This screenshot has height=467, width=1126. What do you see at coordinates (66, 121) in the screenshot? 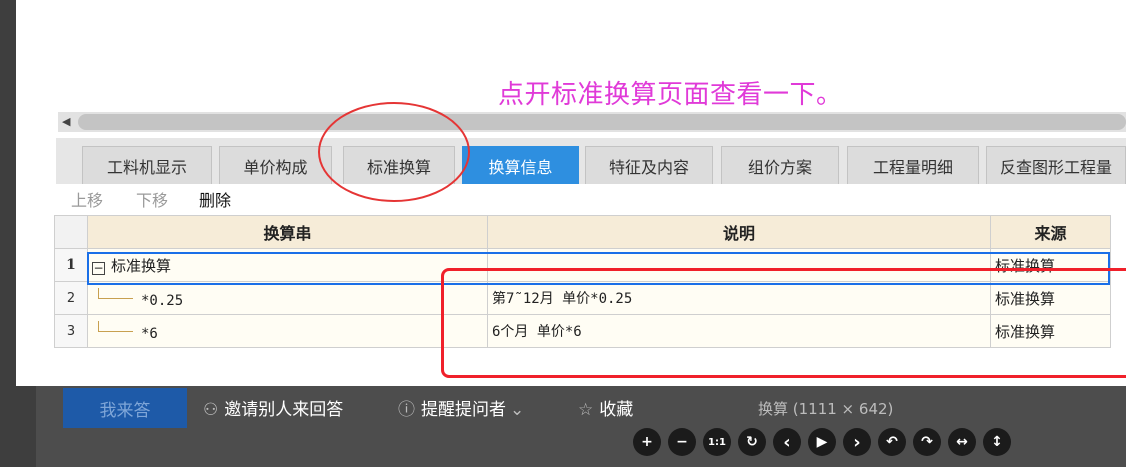
I see `scroll-left-icon: ◀` at bounding box center [66, 121].